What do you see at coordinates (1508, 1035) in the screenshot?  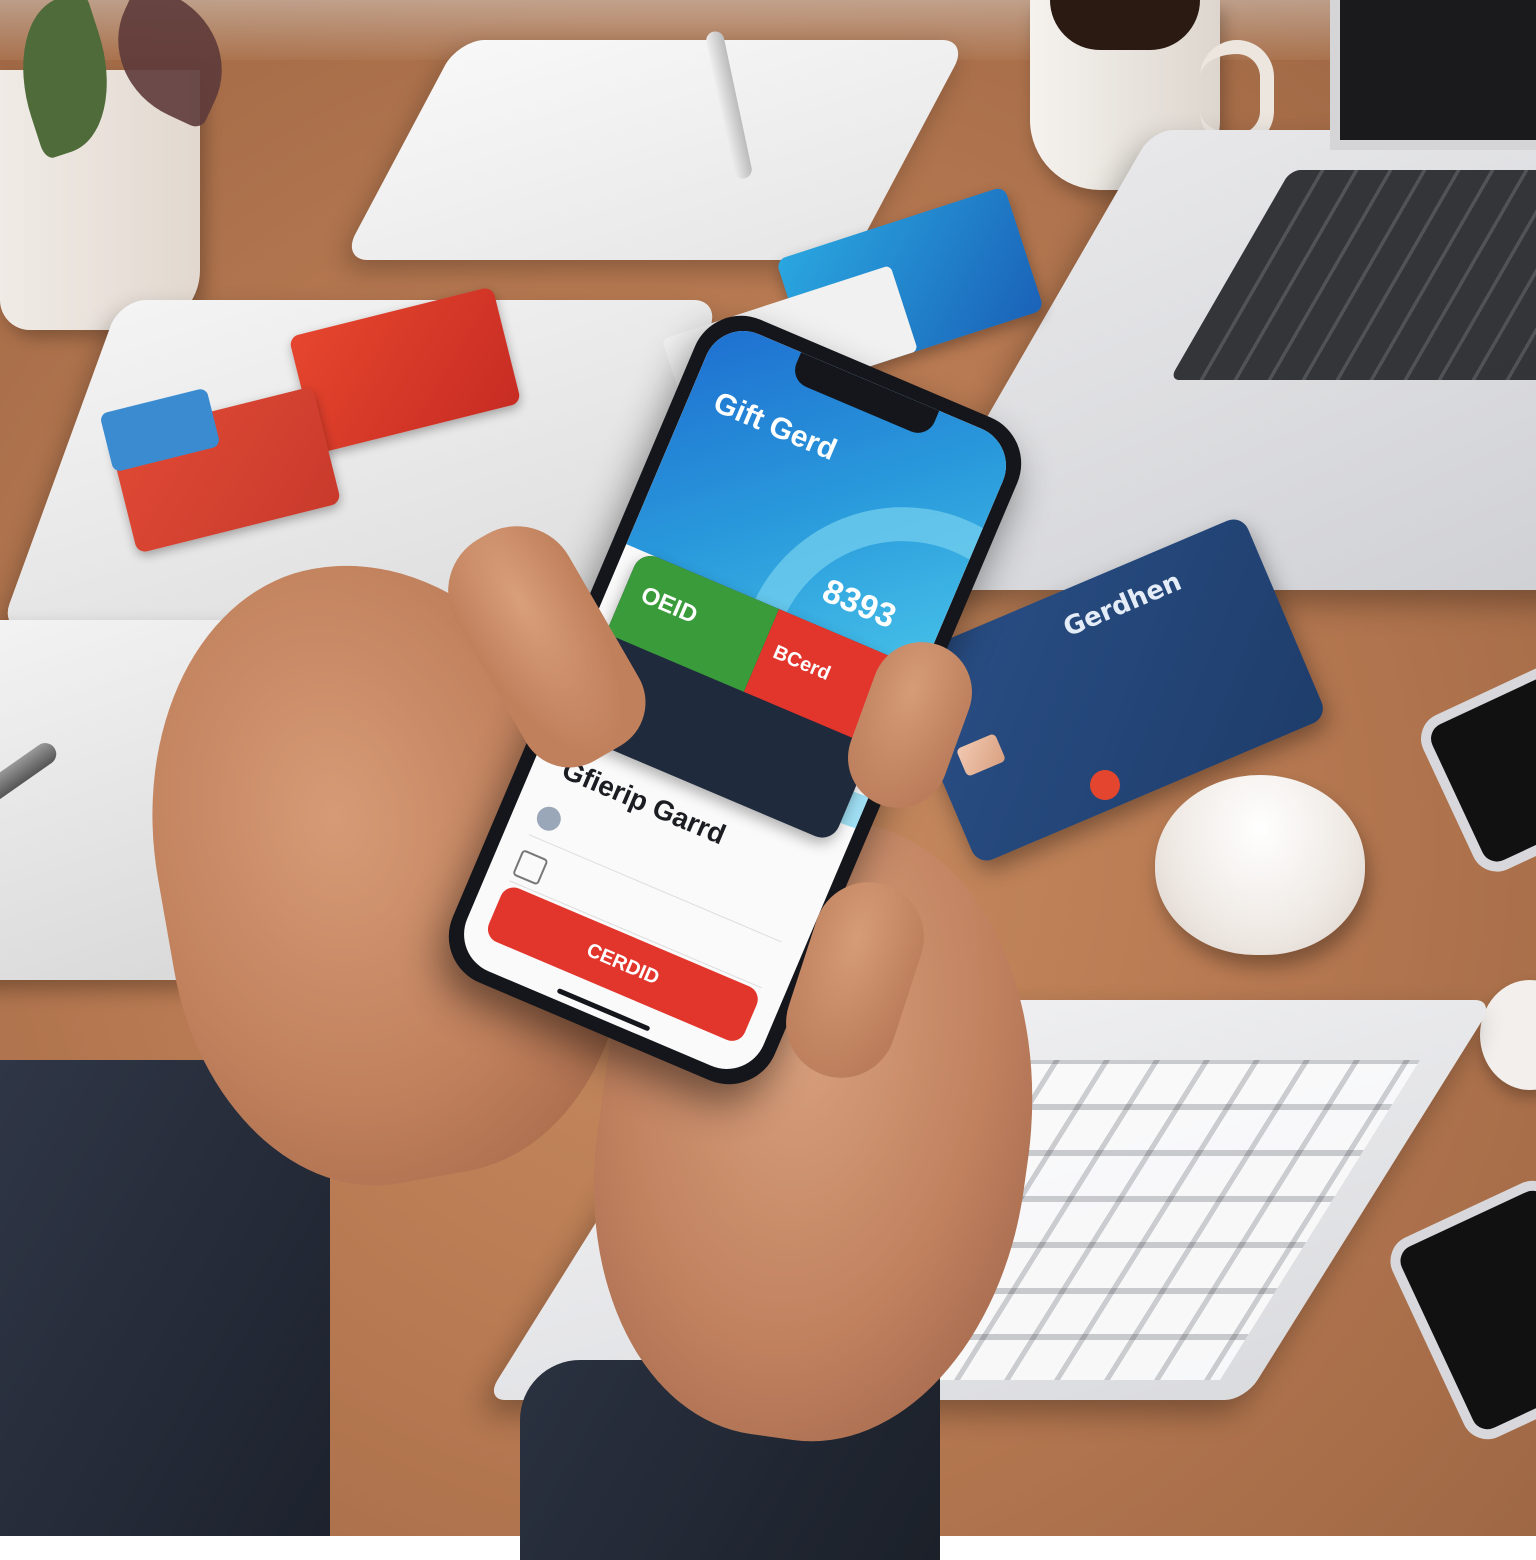 I see `white-cup-edge` at bounding box center [1508, 1035].